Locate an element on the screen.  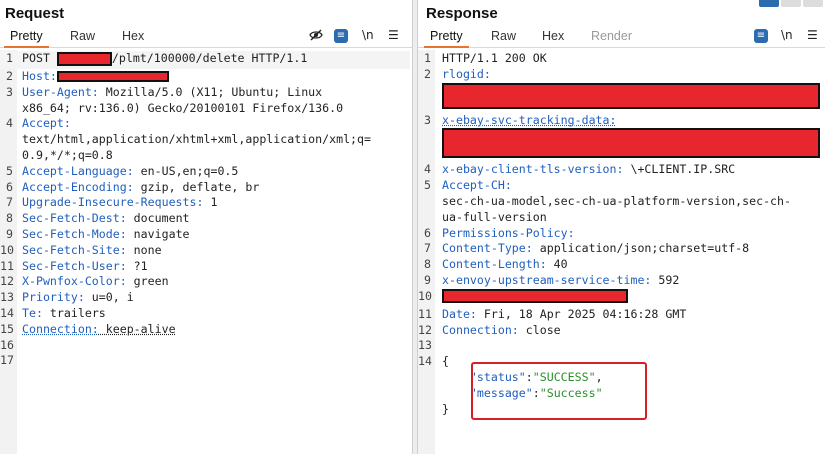
line-content: x-ebay-svc-tracking-data: is located at coordinates (529, 121).